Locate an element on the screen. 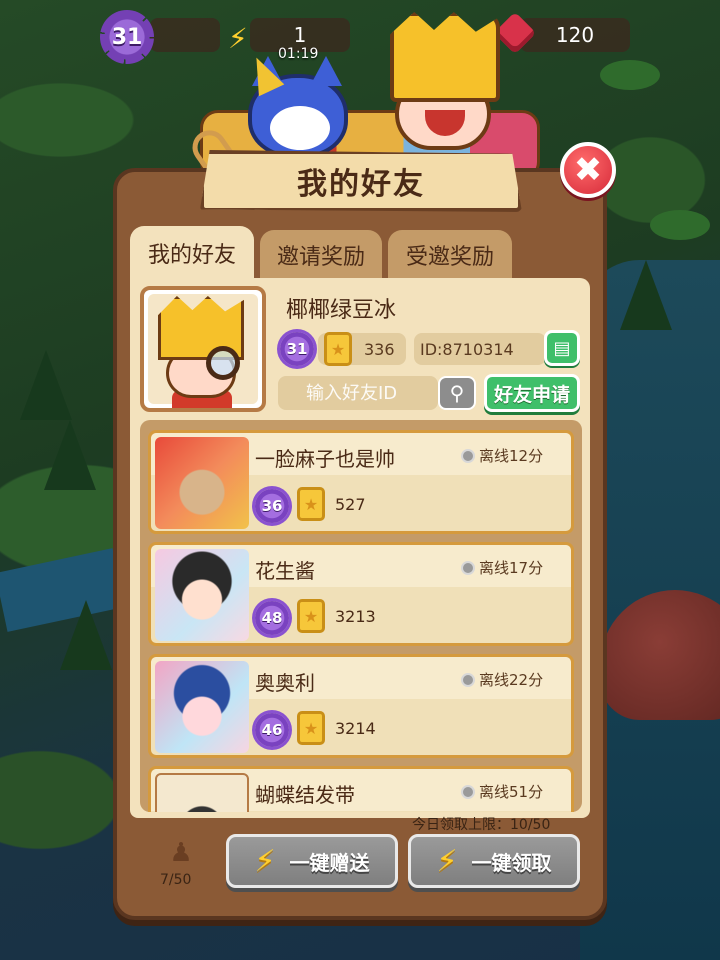 Image resolution: width=720 pixels, height=960 pixels. friend-row: 奥奥利 离线22分 46 ★ 3214 is located at coordinates (361, 706).